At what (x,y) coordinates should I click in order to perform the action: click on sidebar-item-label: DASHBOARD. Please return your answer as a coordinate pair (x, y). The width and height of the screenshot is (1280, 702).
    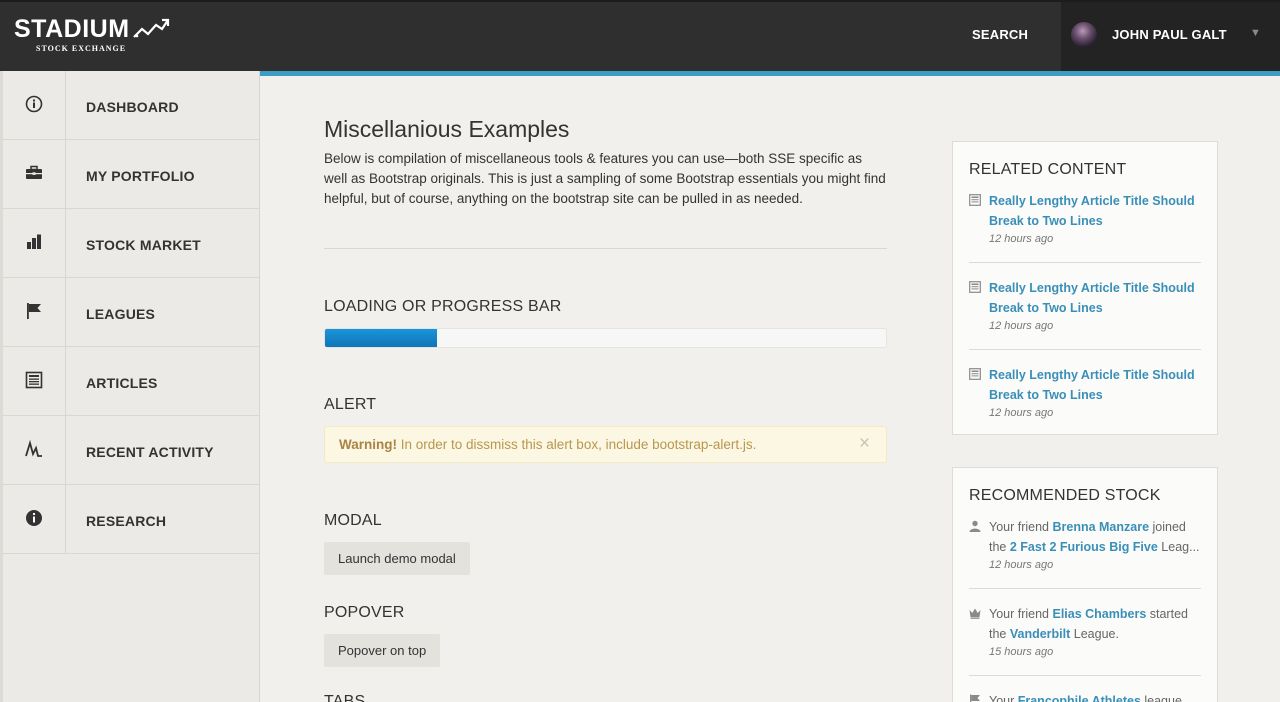
    Looking at the image, I should click on (132, 107).